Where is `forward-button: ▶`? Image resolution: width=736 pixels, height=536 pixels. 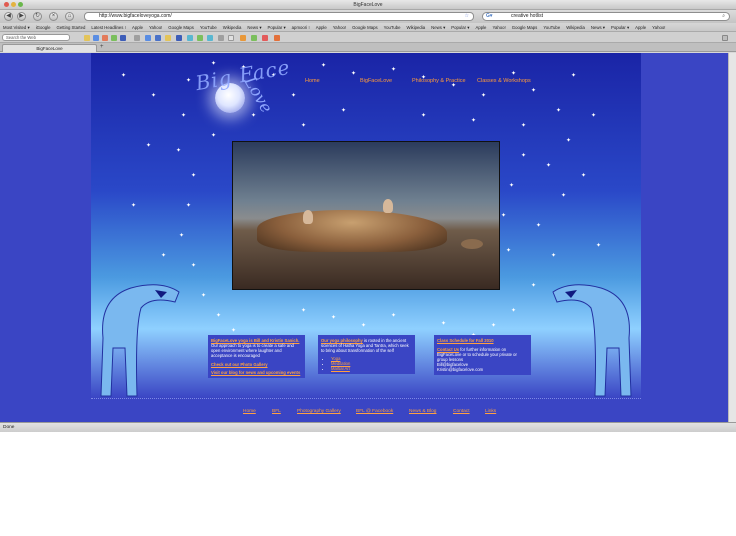
forward-button: ▶ is located at coordinates (21, 16).